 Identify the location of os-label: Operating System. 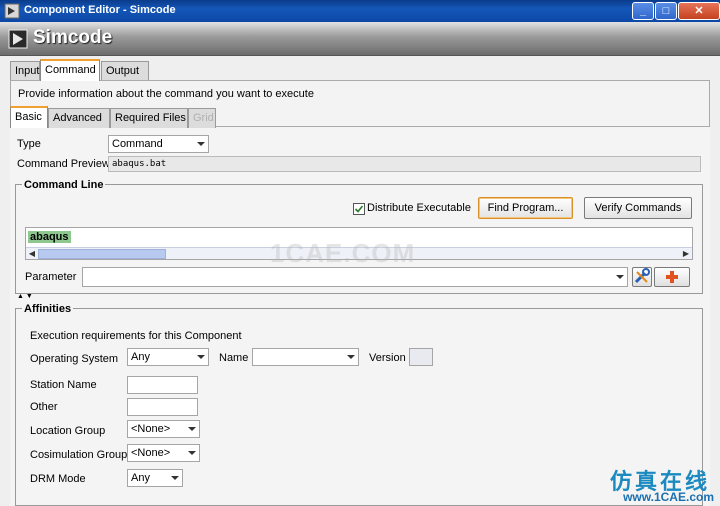
(74, 359).